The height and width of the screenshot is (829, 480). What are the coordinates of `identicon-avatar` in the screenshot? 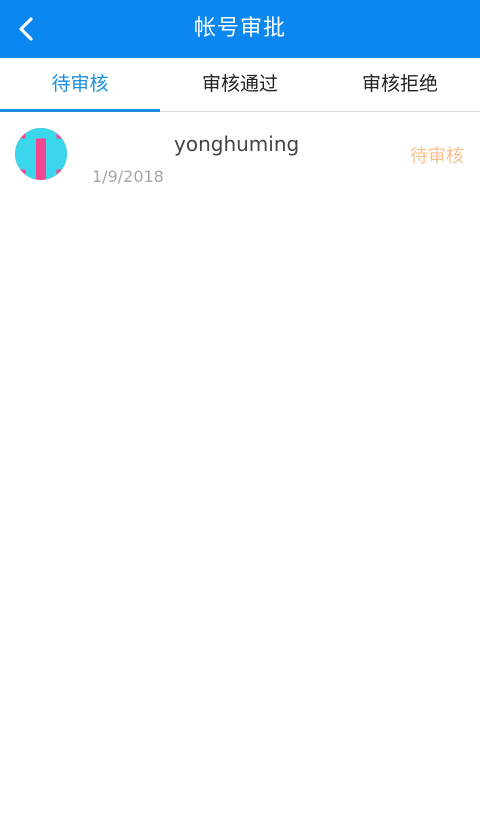 It's located at (41, 154).